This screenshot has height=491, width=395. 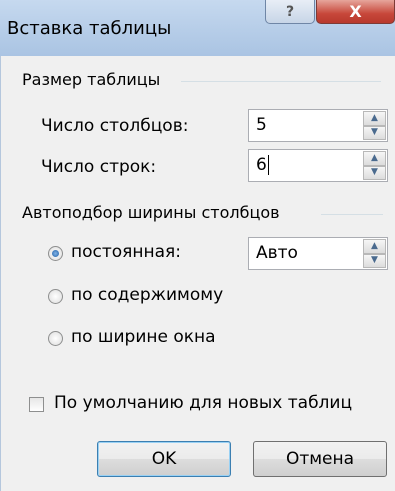 I want to click on fixed-width-spinner: Авто ▲ ▼, so click(x=318, y=253).